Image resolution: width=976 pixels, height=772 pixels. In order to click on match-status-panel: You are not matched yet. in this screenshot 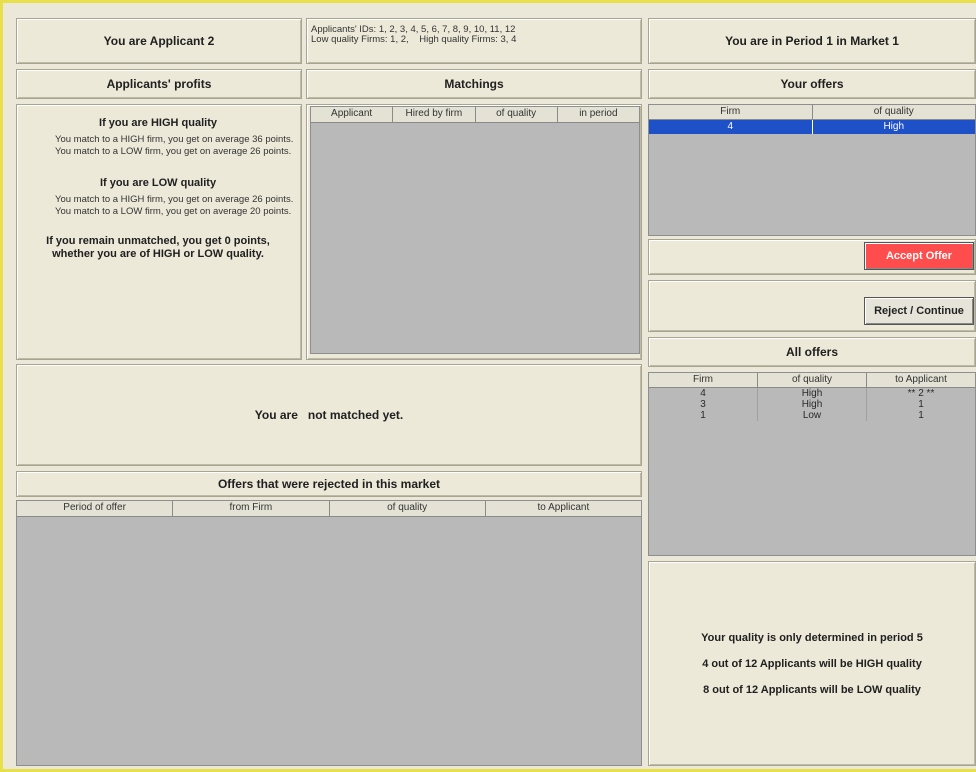, I will do `click(329, 415)`.